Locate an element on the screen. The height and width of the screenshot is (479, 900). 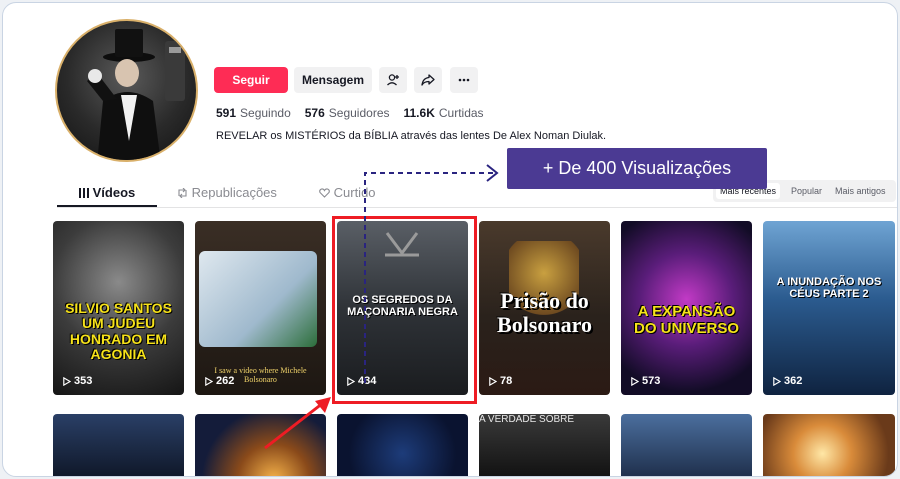
red-arrow-head is located at coordinates (323, 405).